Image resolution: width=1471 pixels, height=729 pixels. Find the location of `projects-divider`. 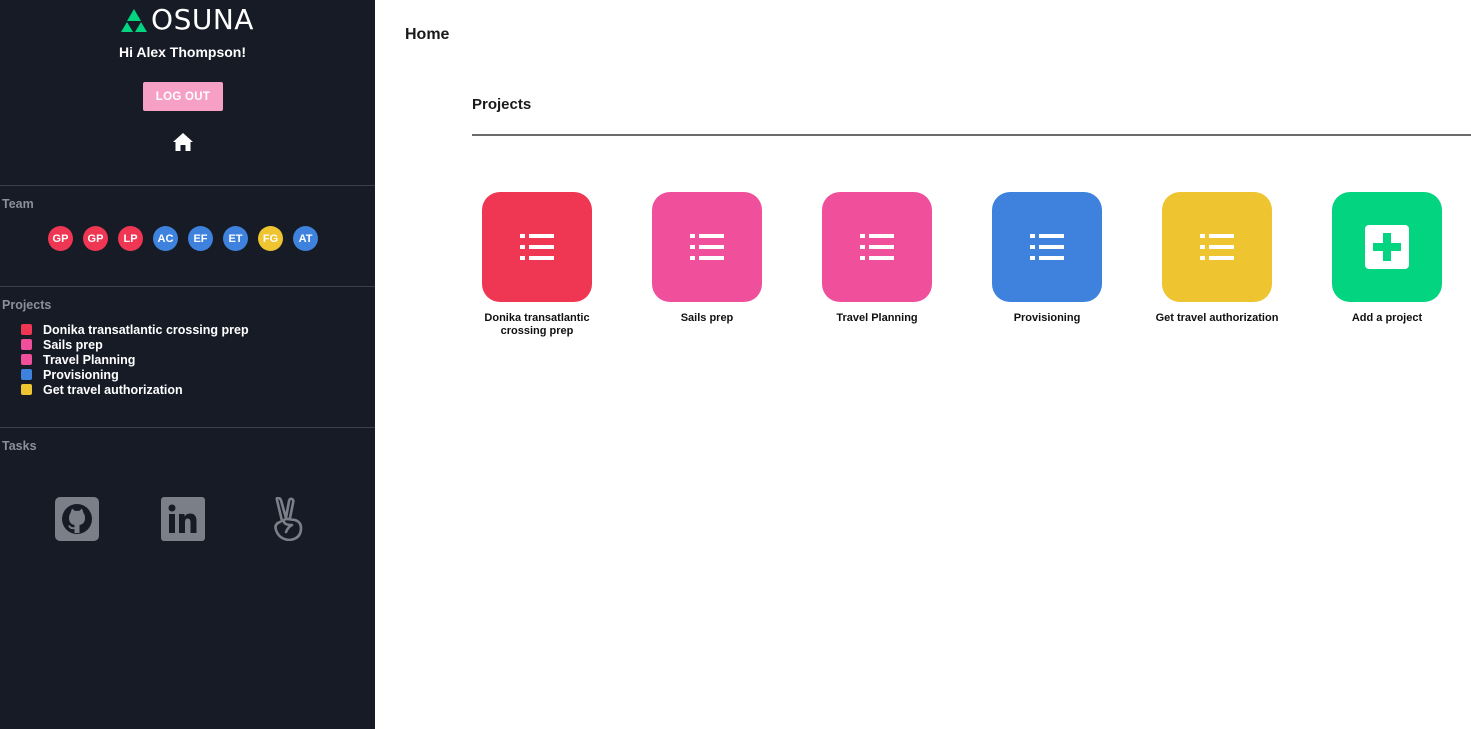

projects-divider is located at coordinates (971, 135).